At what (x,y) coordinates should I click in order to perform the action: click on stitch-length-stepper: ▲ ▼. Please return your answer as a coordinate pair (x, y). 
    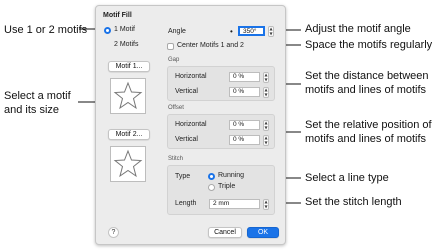
    Looking at the image, I should click on (266, 204).